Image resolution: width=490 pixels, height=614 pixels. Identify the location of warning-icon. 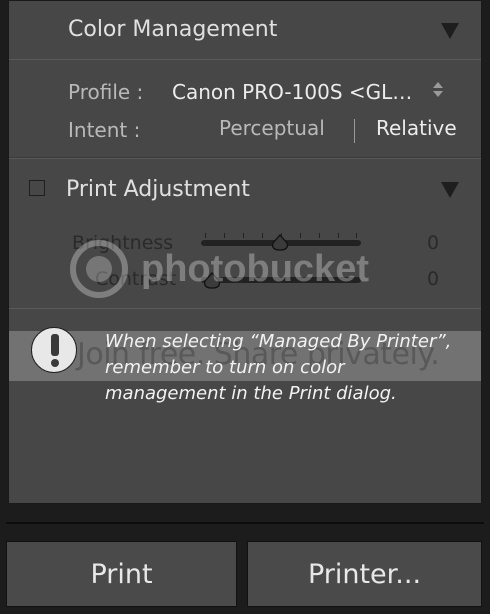
(54, 350).